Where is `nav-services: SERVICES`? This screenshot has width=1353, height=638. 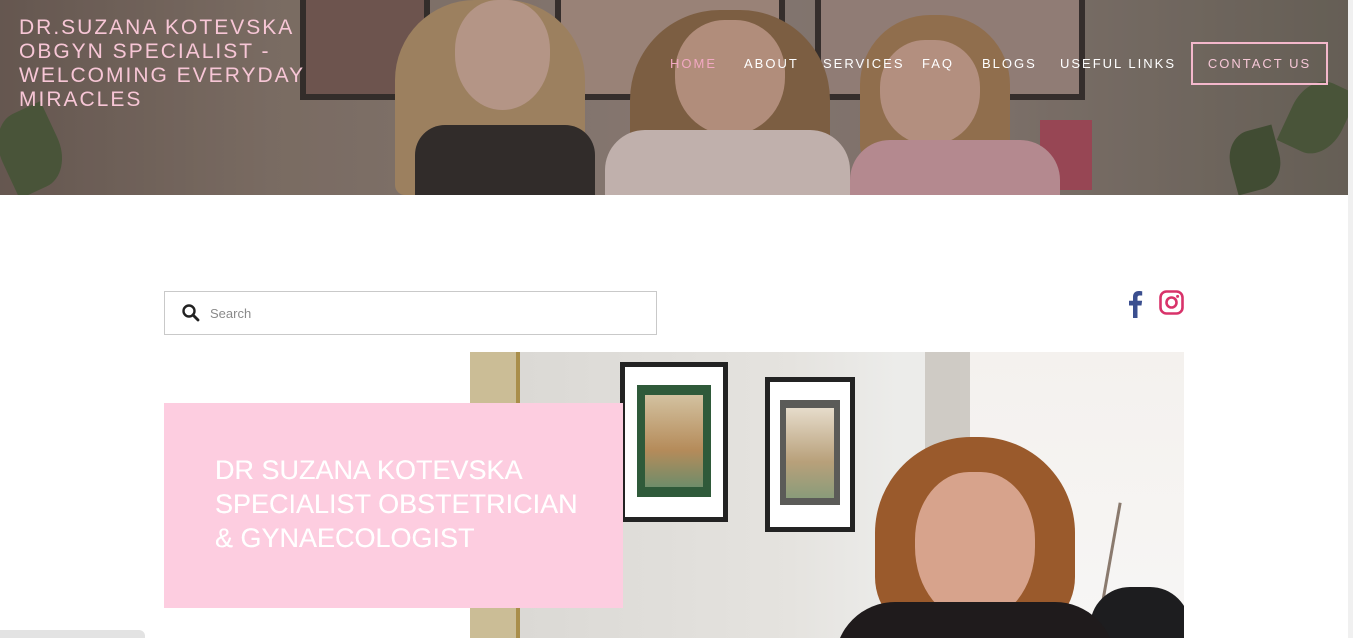
nav-services: SERVICES is located at coordinates (864, 63).